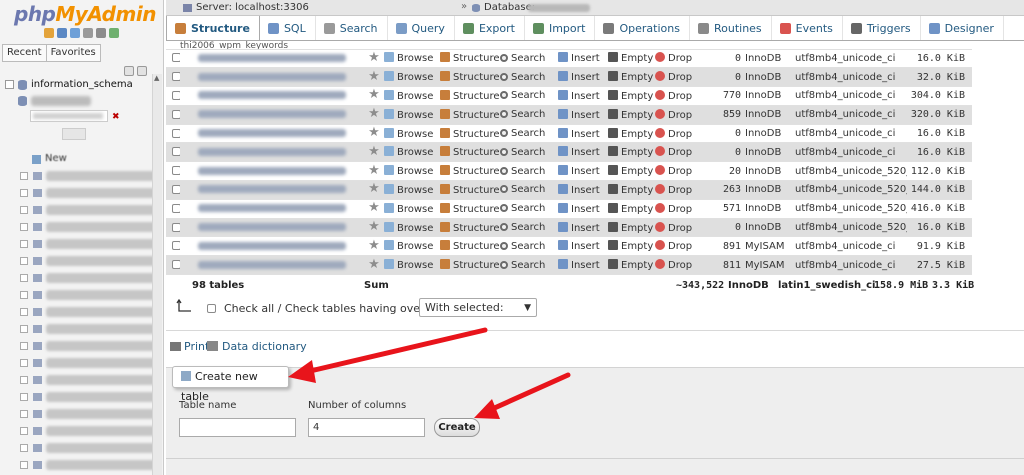  What do you see at coordinates (882, 28) in the screenshot?
I see `tab-triggers: Triggers` at bounding box center [882, 28].